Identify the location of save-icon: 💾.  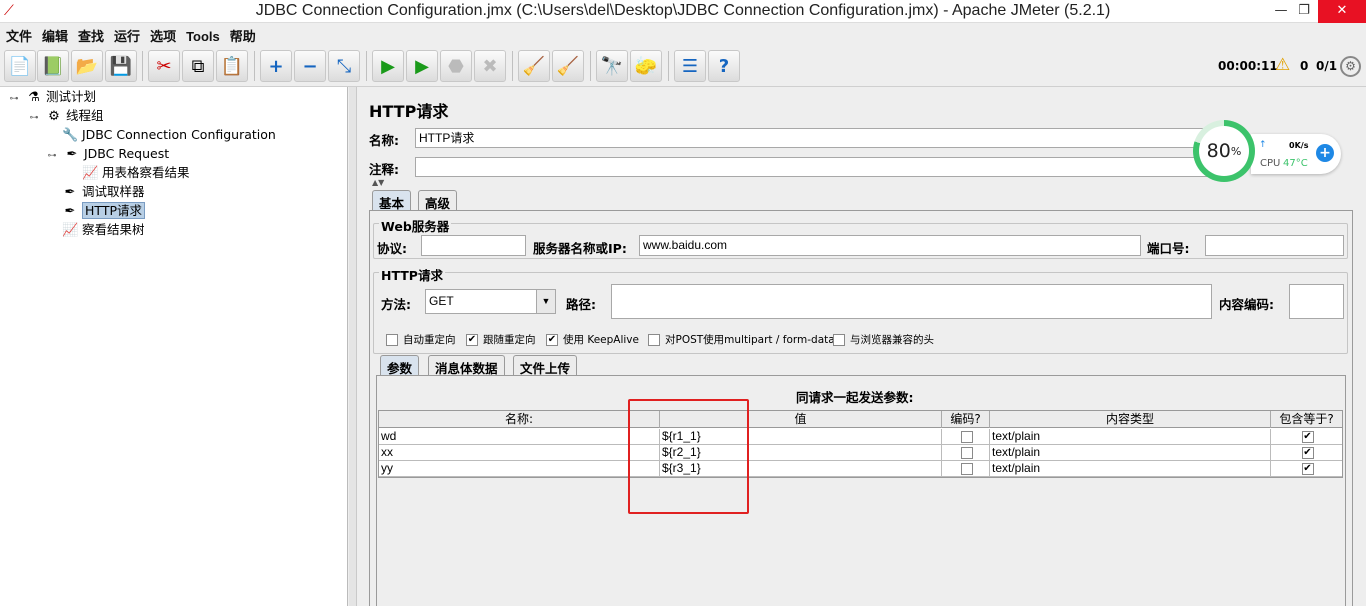
(121, 66).